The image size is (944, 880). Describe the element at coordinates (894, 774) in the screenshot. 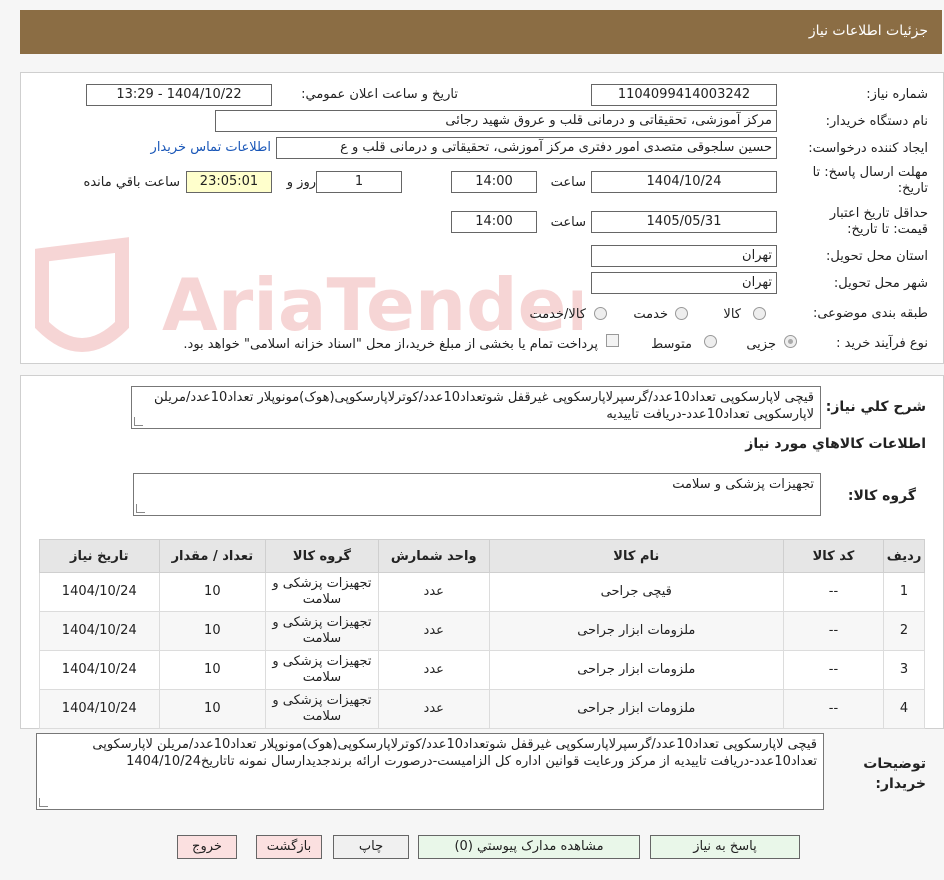

I see `buyer-notes-label: توضیحات خریدار:` at that location.